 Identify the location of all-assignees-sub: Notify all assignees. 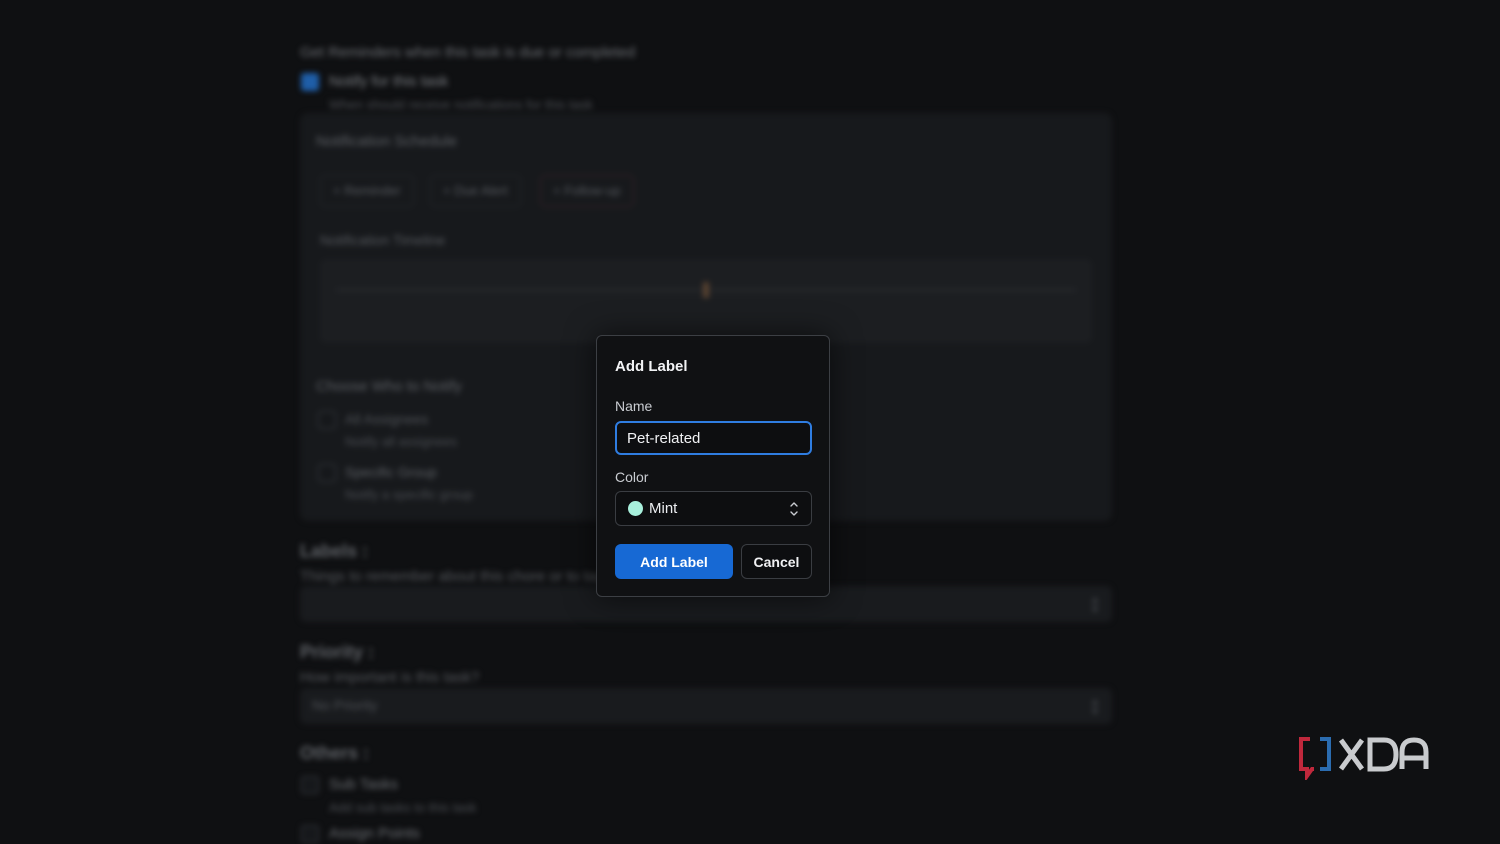
(401, 441).